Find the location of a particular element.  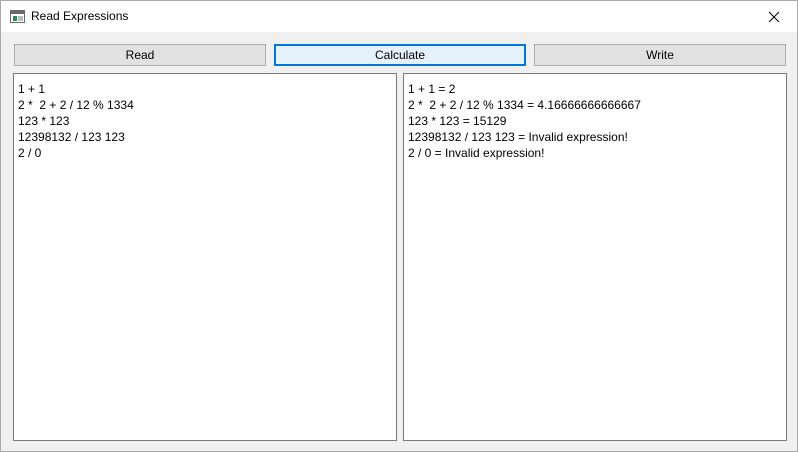

read-button: Read is located at coordinates (140, 55).